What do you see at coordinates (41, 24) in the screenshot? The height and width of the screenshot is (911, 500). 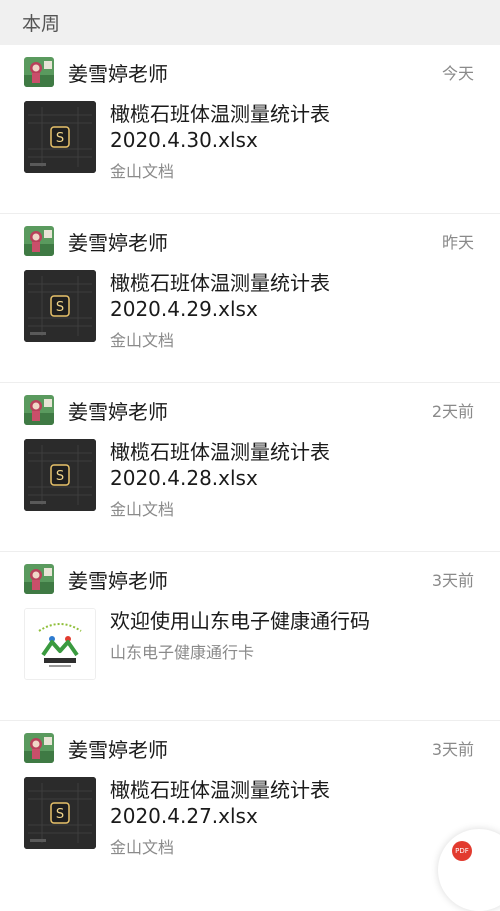 I see `section-title: 本周` at bounding box center [41, 24].